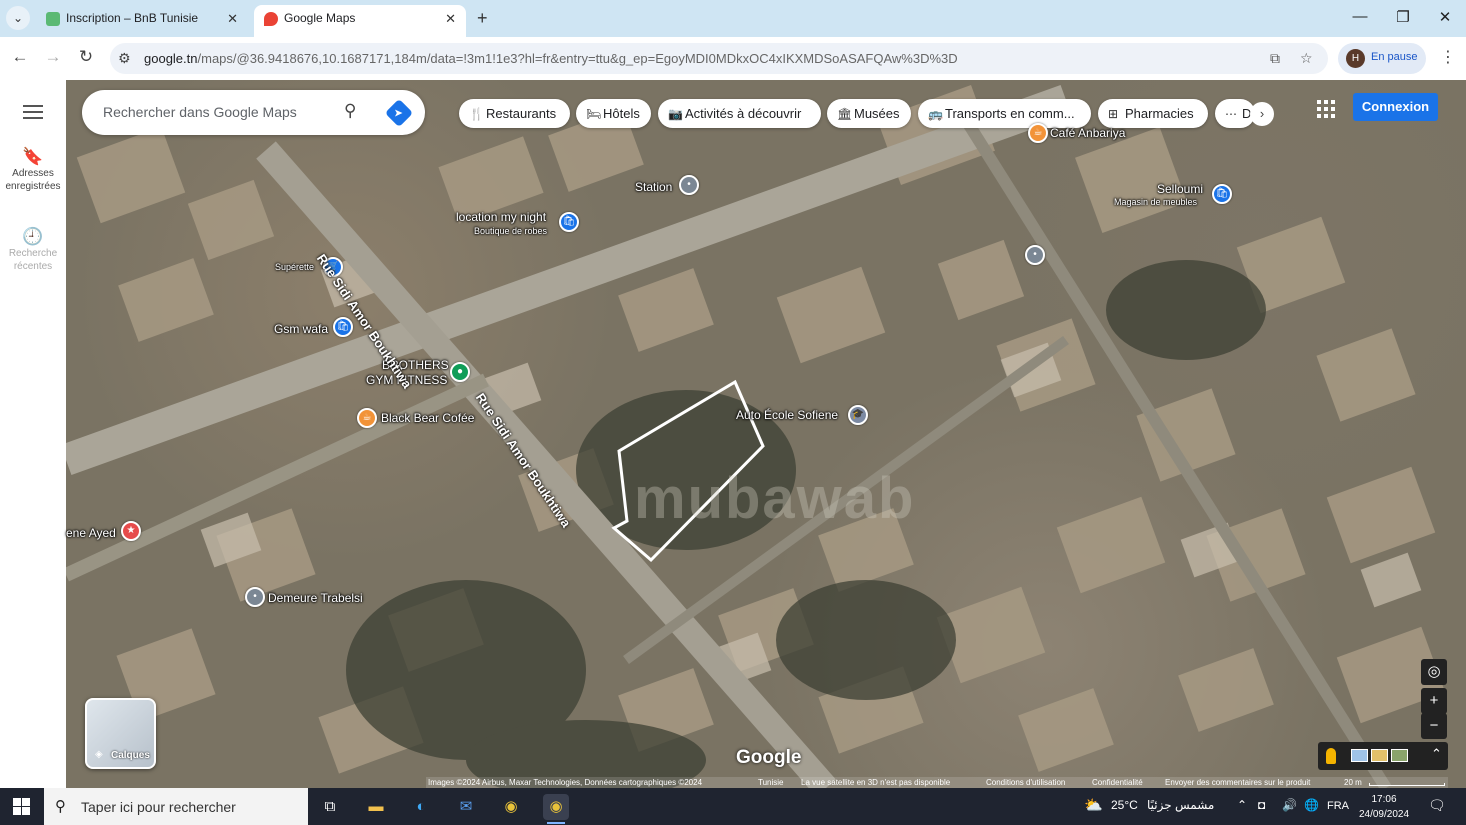 This screenshot has height=825, width=1466. I want to click on chips-next-chevron-icon: ›, so click(1262, 114).